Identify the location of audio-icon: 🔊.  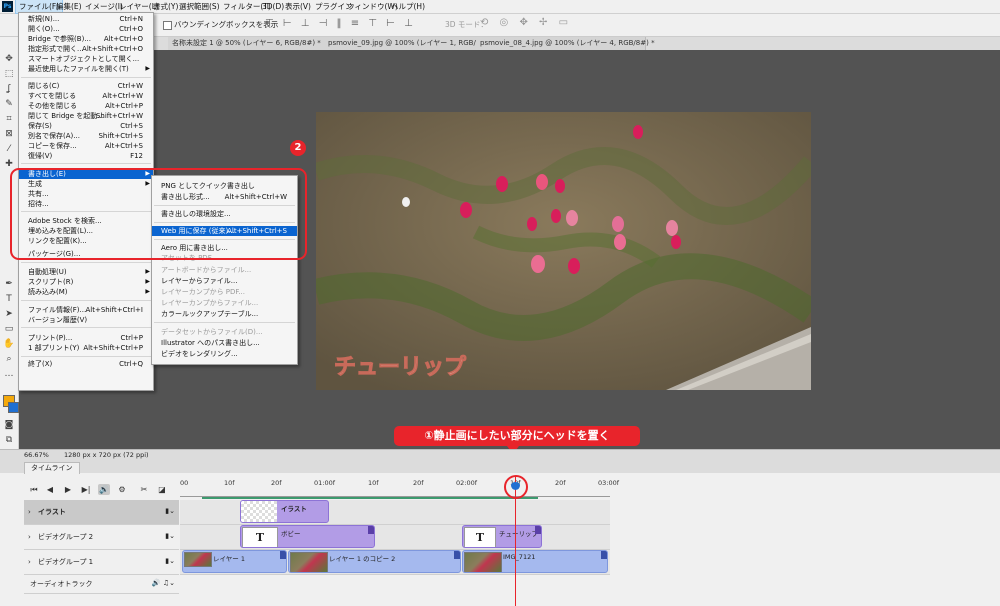
(104, 489).